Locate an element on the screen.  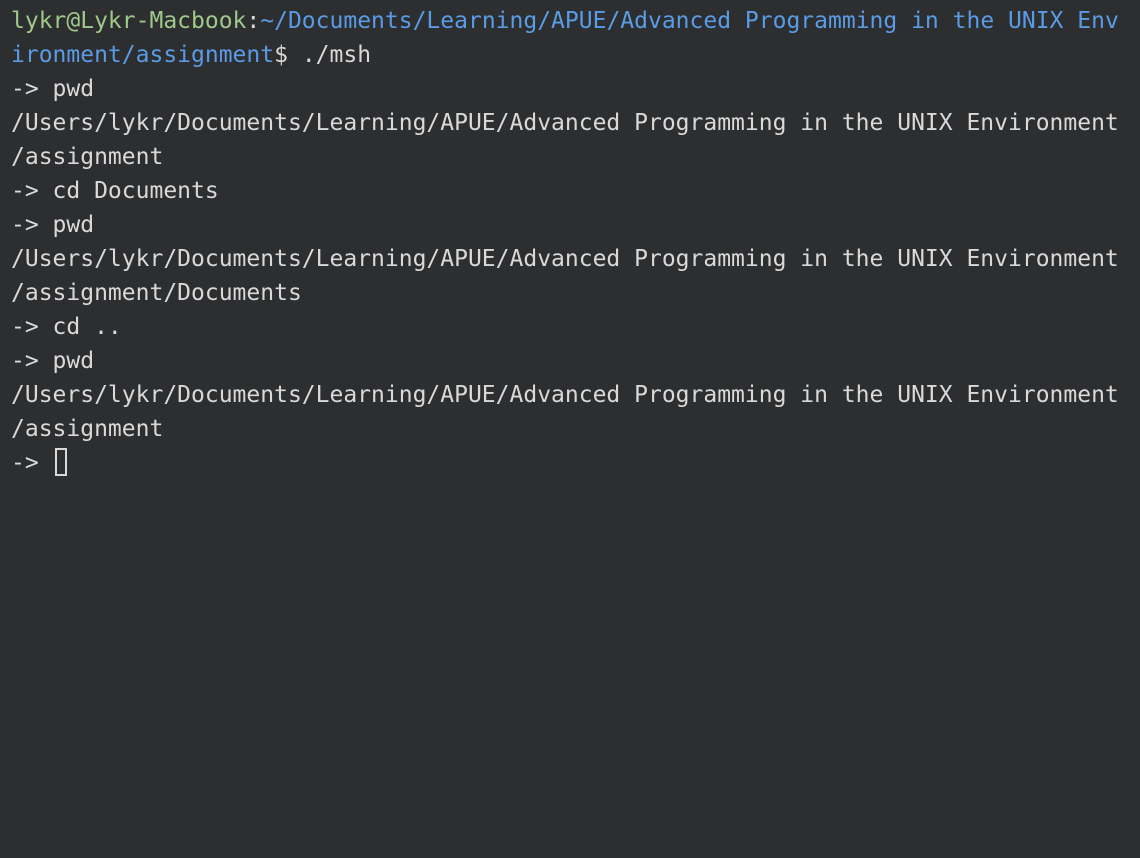
output-line: -> cd .. is located at coordinates (66, 327).